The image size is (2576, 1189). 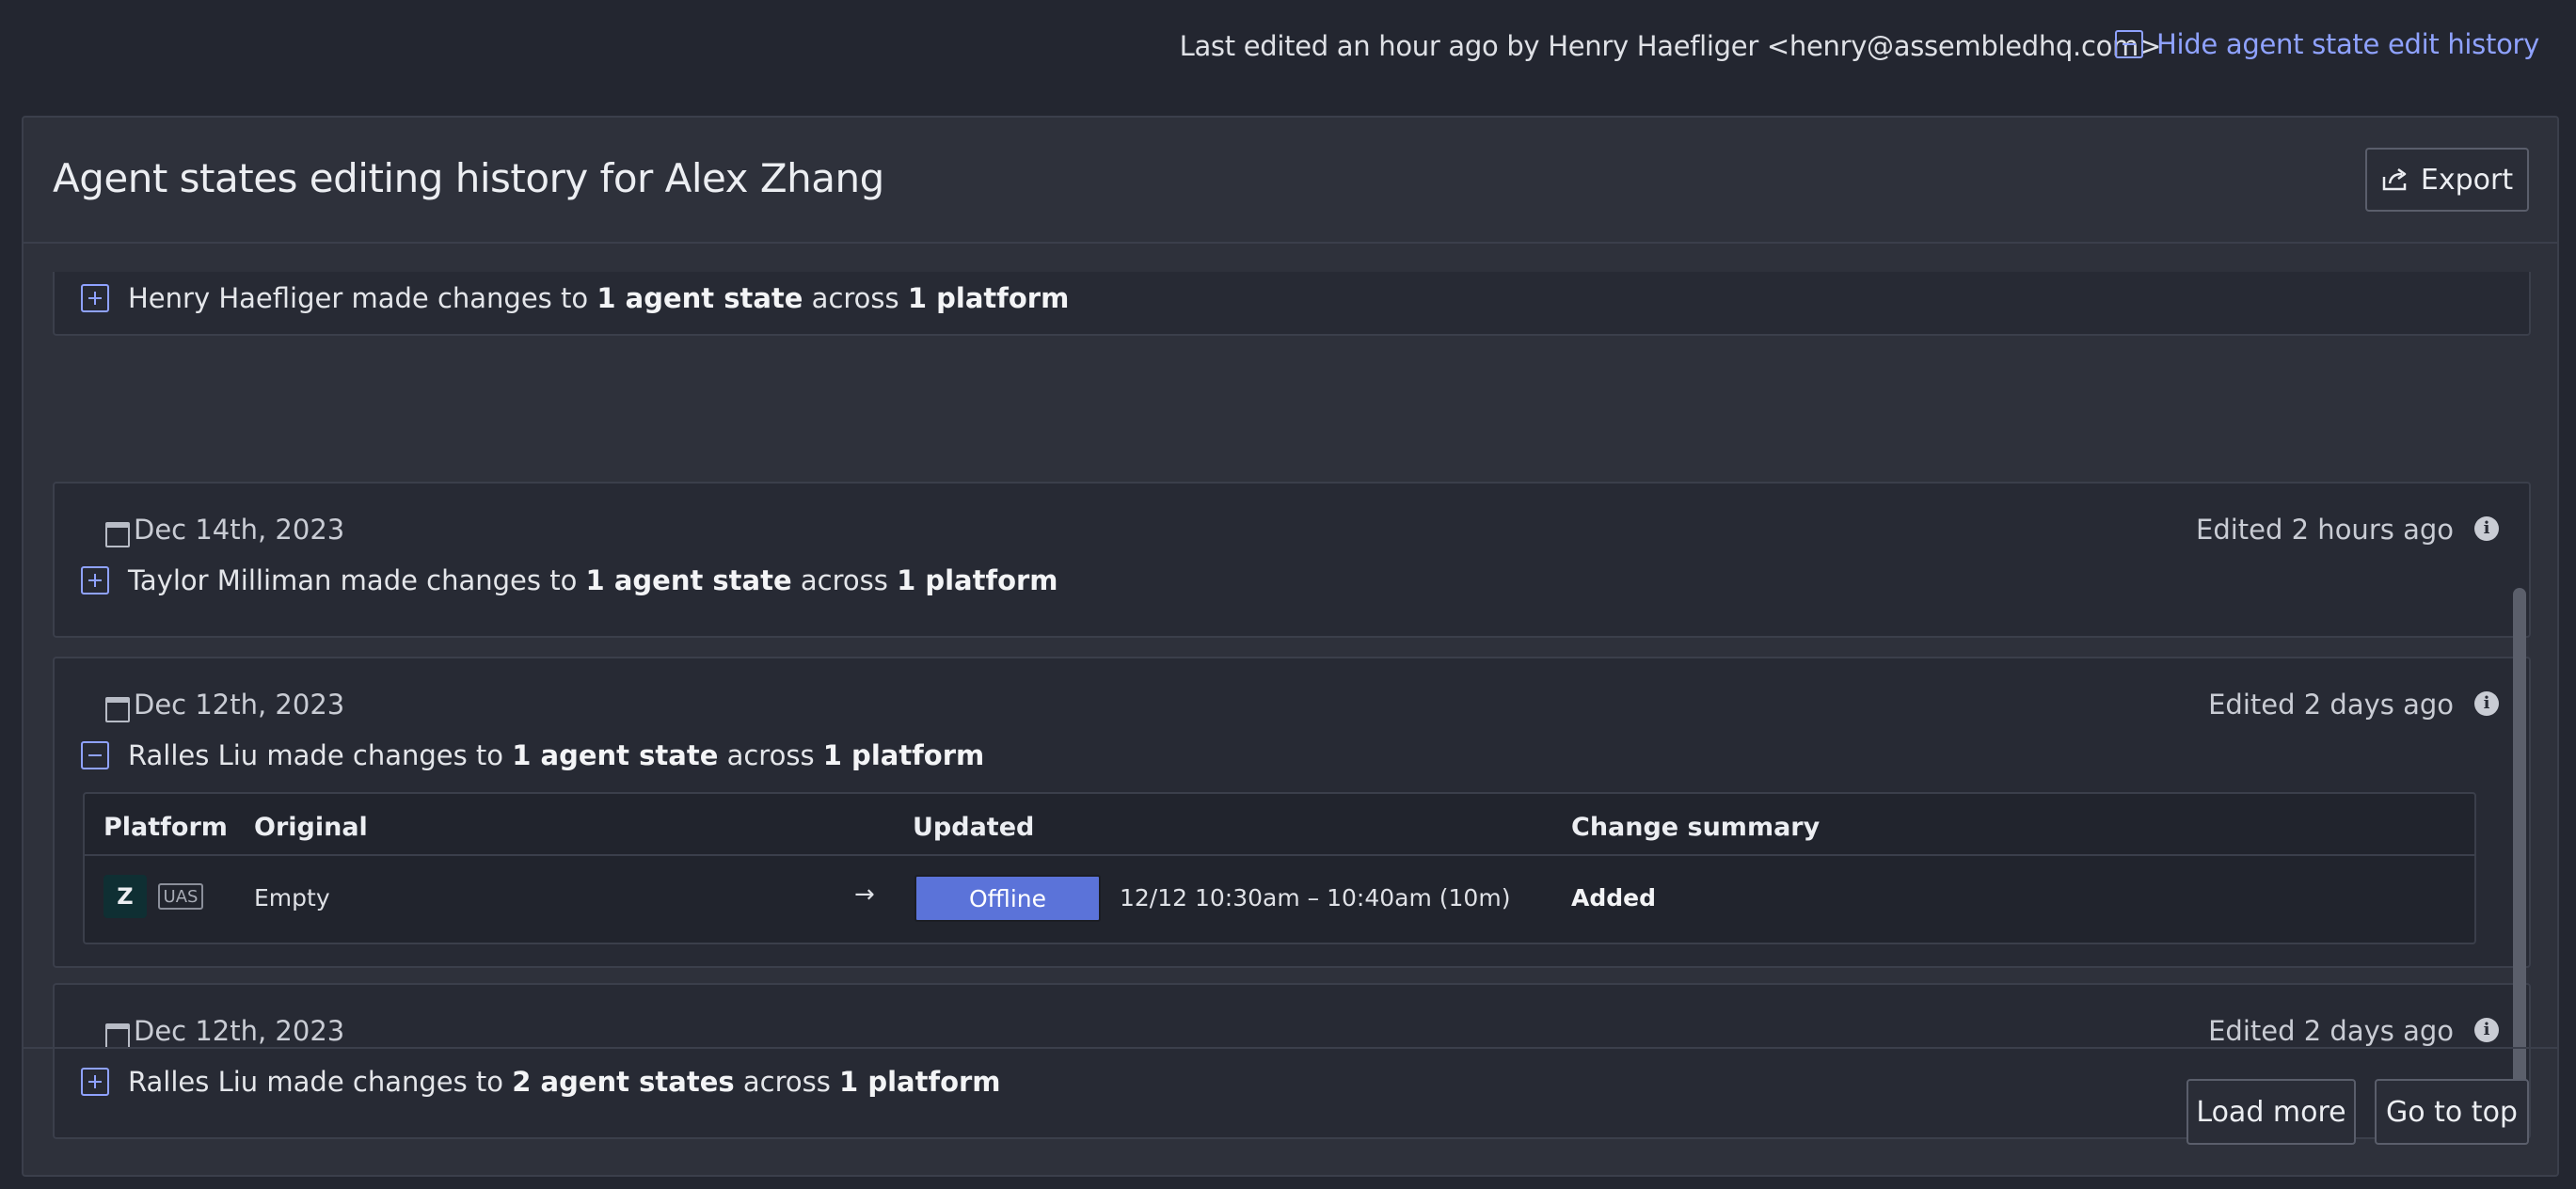 I want to click on panel-footer: Load more Go to top, so click(x=1290, y=1111).